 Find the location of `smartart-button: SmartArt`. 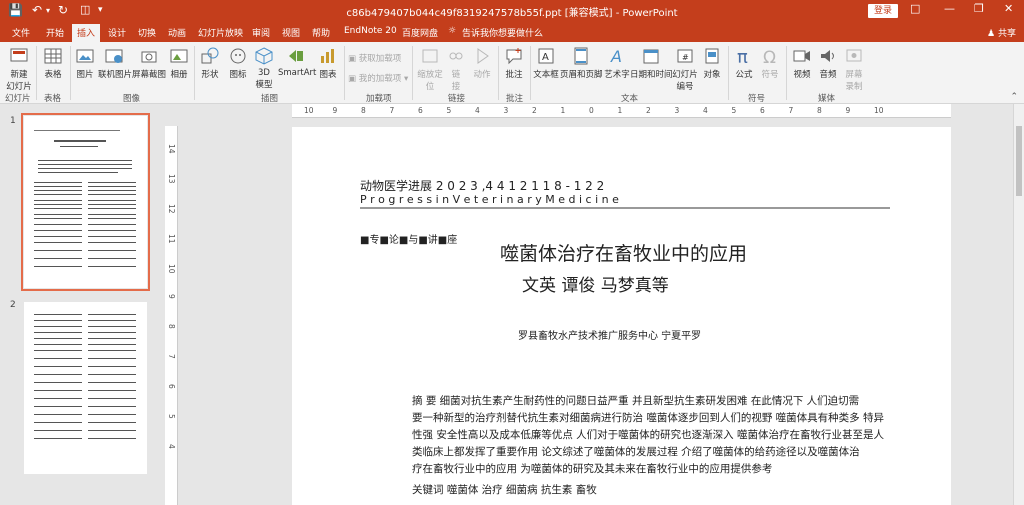

smartart-button: SmartArt is located at coordinates (297, 62).